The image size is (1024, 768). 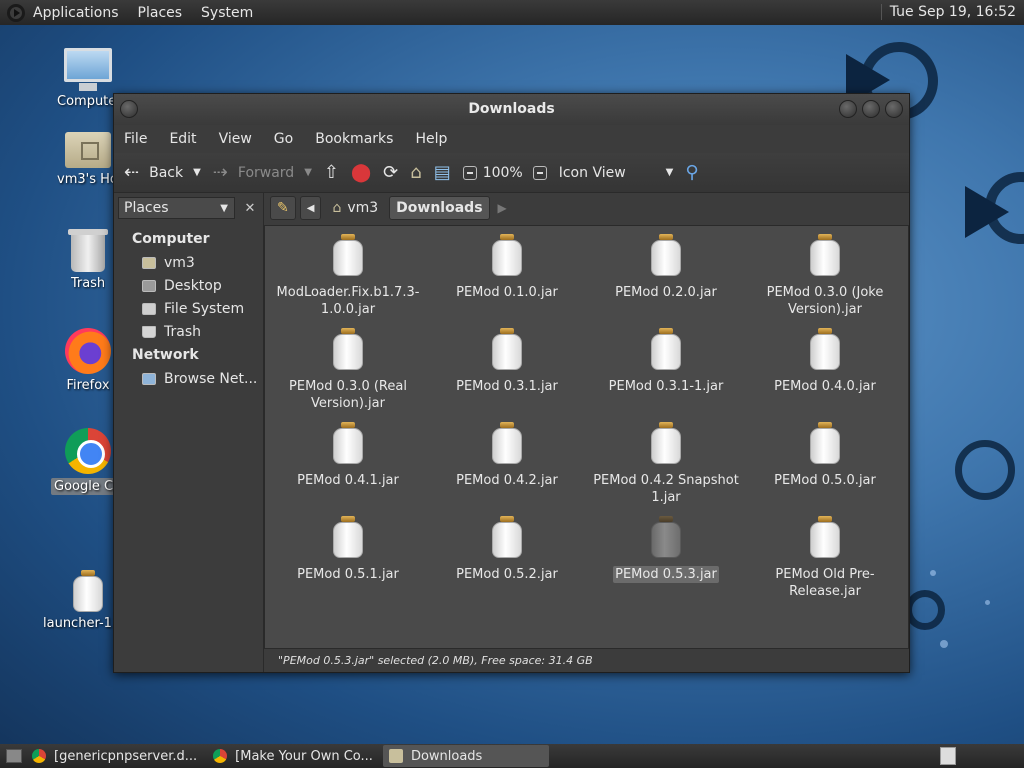 I want to click on reload-button: ⟳, so click(x=391, y=172).